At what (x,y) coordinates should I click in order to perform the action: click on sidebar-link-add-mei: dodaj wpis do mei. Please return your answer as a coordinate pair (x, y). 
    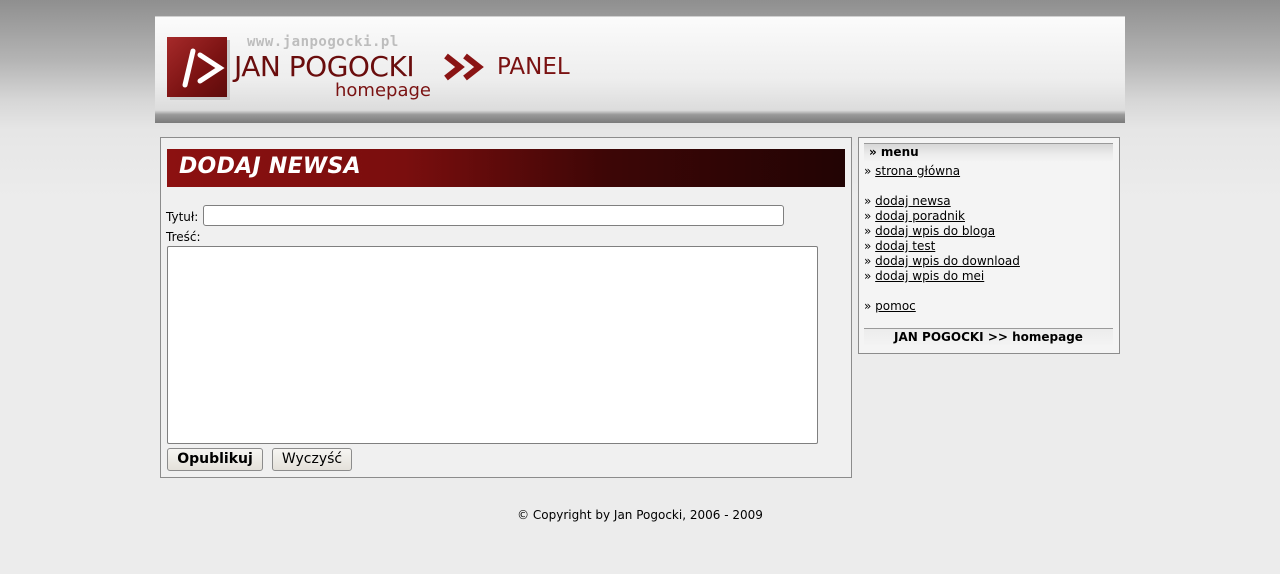
    Looking at the image, I should click on (929, 276).